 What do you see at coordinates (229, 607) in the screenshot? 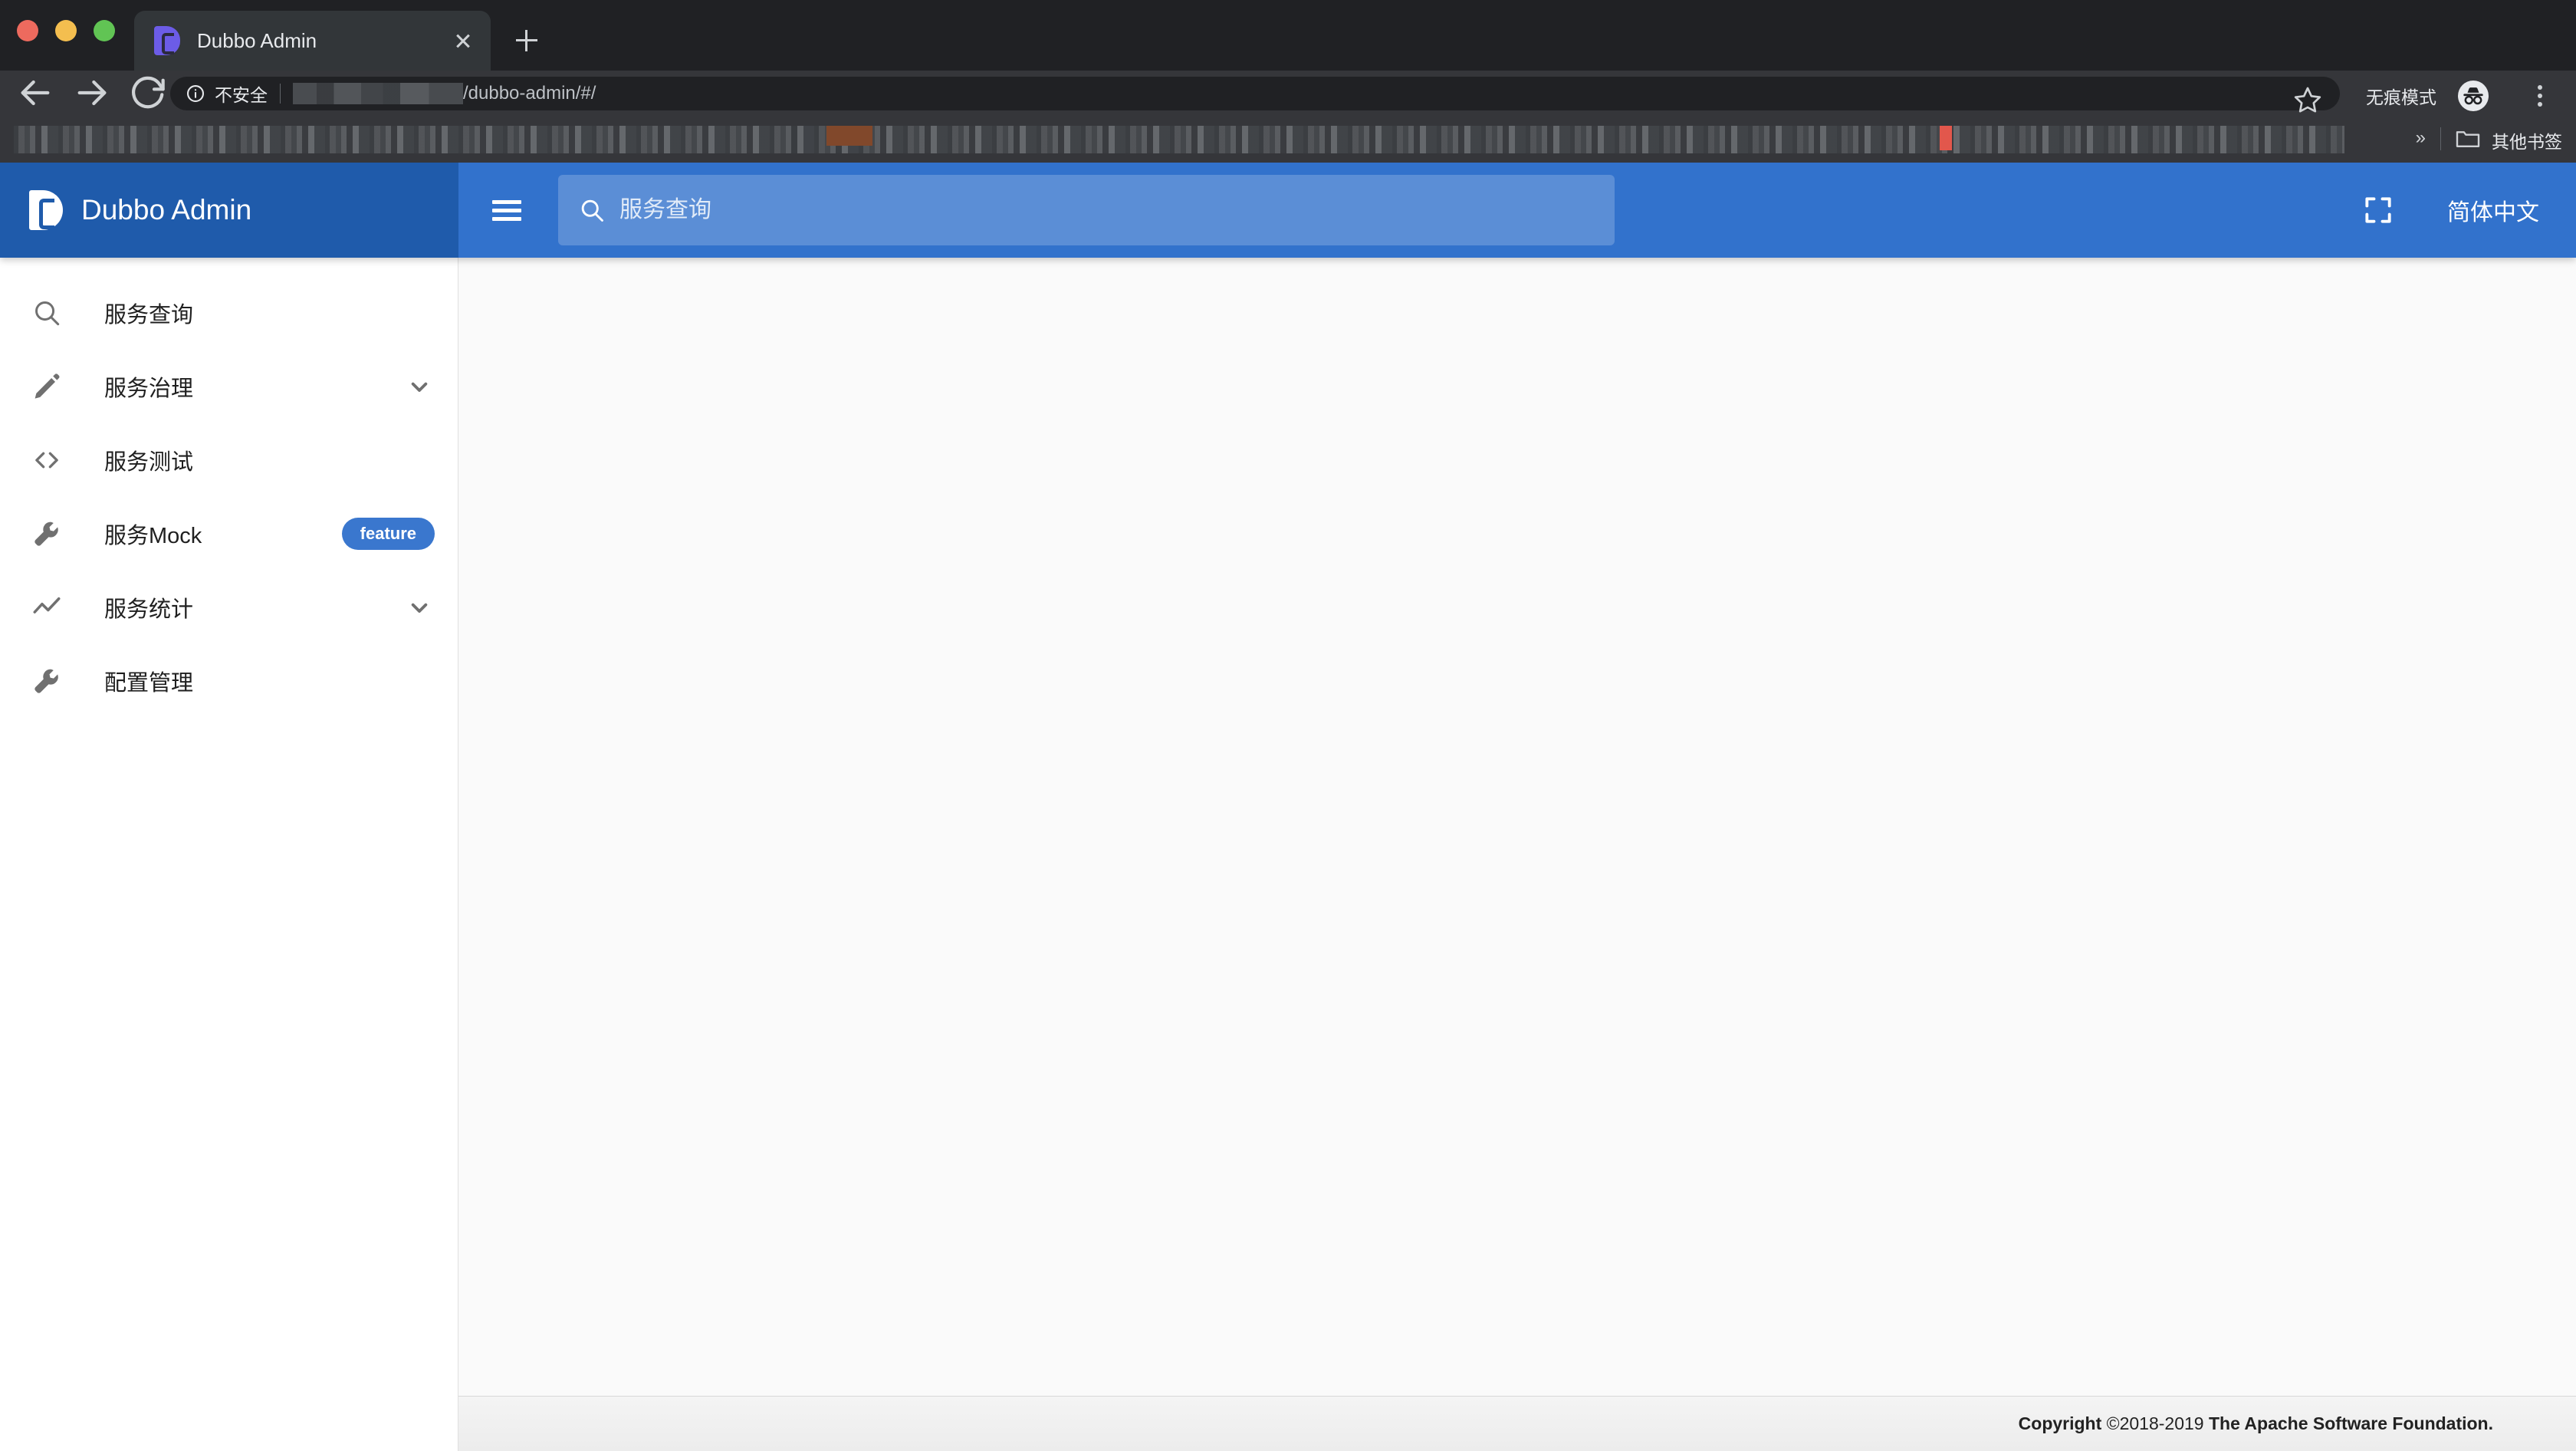
I see `sidebar-item-service-statistics: 服务统计` at bounding box center [229, 607].